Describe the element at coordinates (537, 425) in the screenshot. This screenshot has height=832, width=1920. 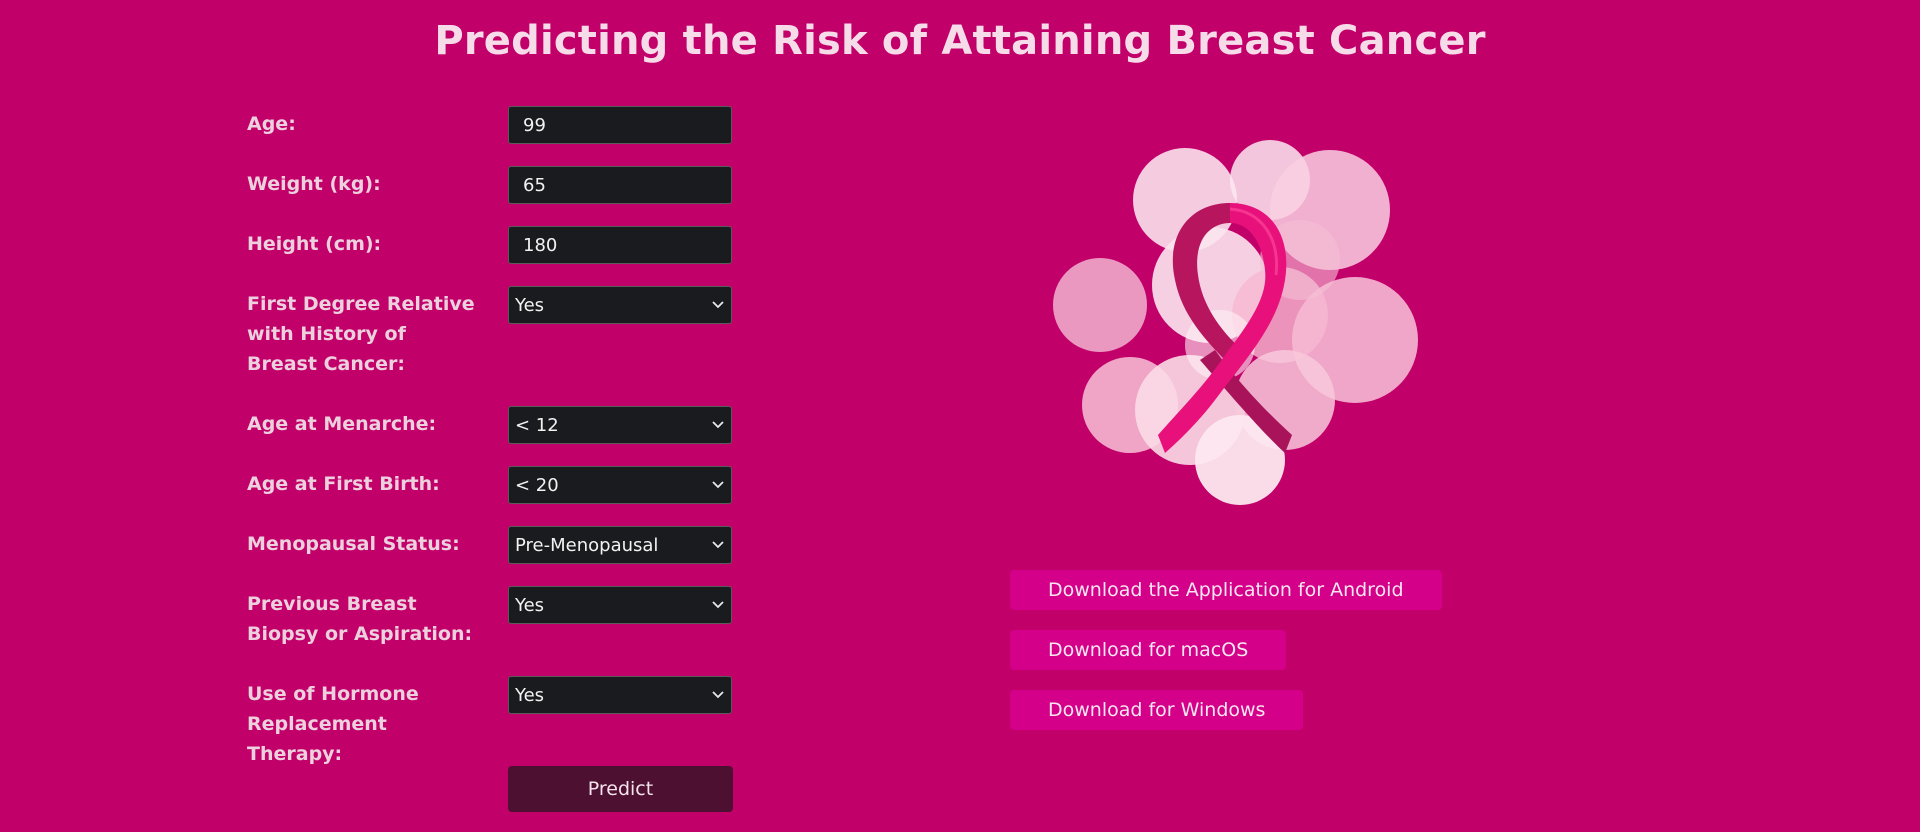
I see `menarche-value: < 12` at that location.